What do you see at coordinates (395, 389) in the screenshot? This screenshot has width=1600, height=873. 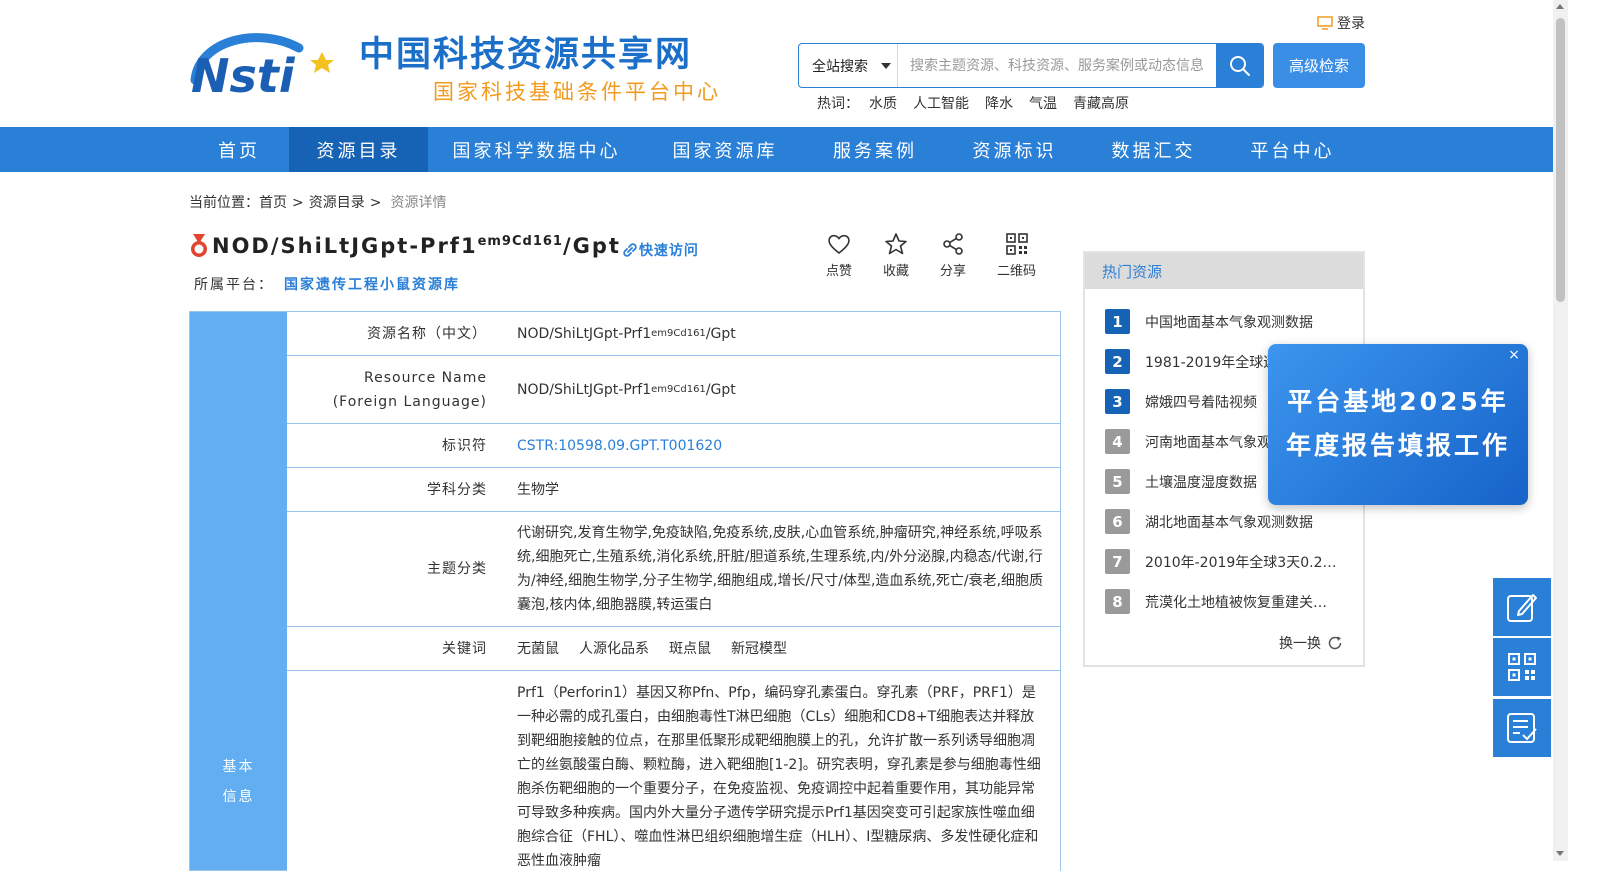 I see `field-label: Resource Name (Foreign Language)` at bounding box center [395, 389].